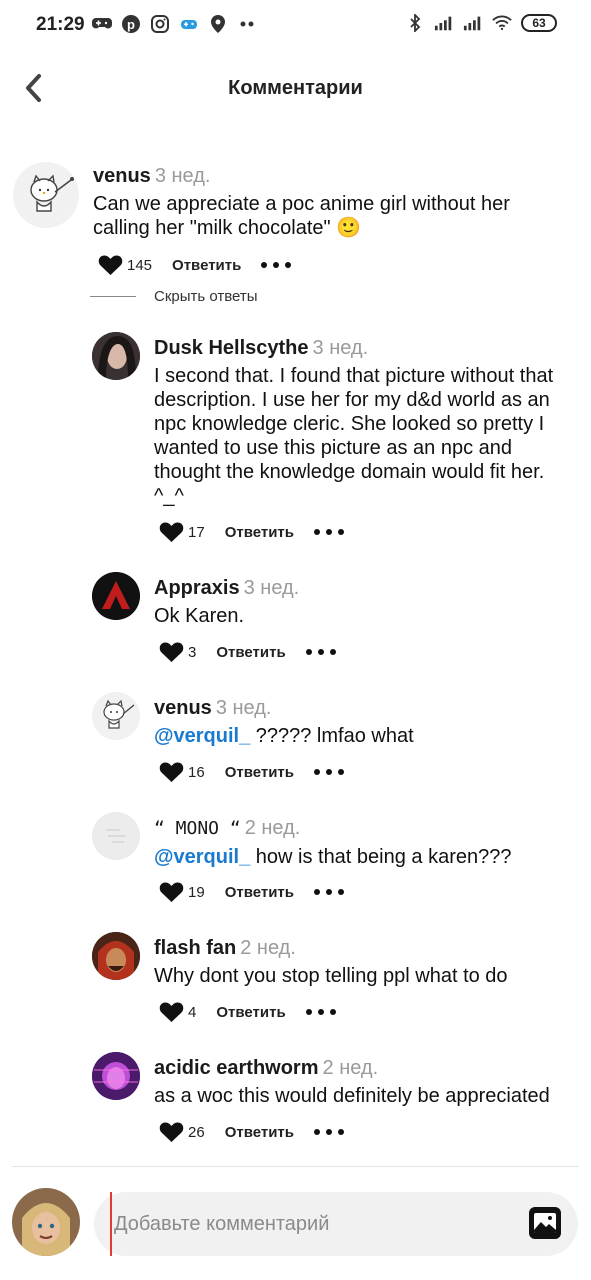 This screenshot has width=591, height=1280. What do you see at coordinates (315, 1224) in the screenshot?
I see `comment-input` at bounding box center [315, 1224].